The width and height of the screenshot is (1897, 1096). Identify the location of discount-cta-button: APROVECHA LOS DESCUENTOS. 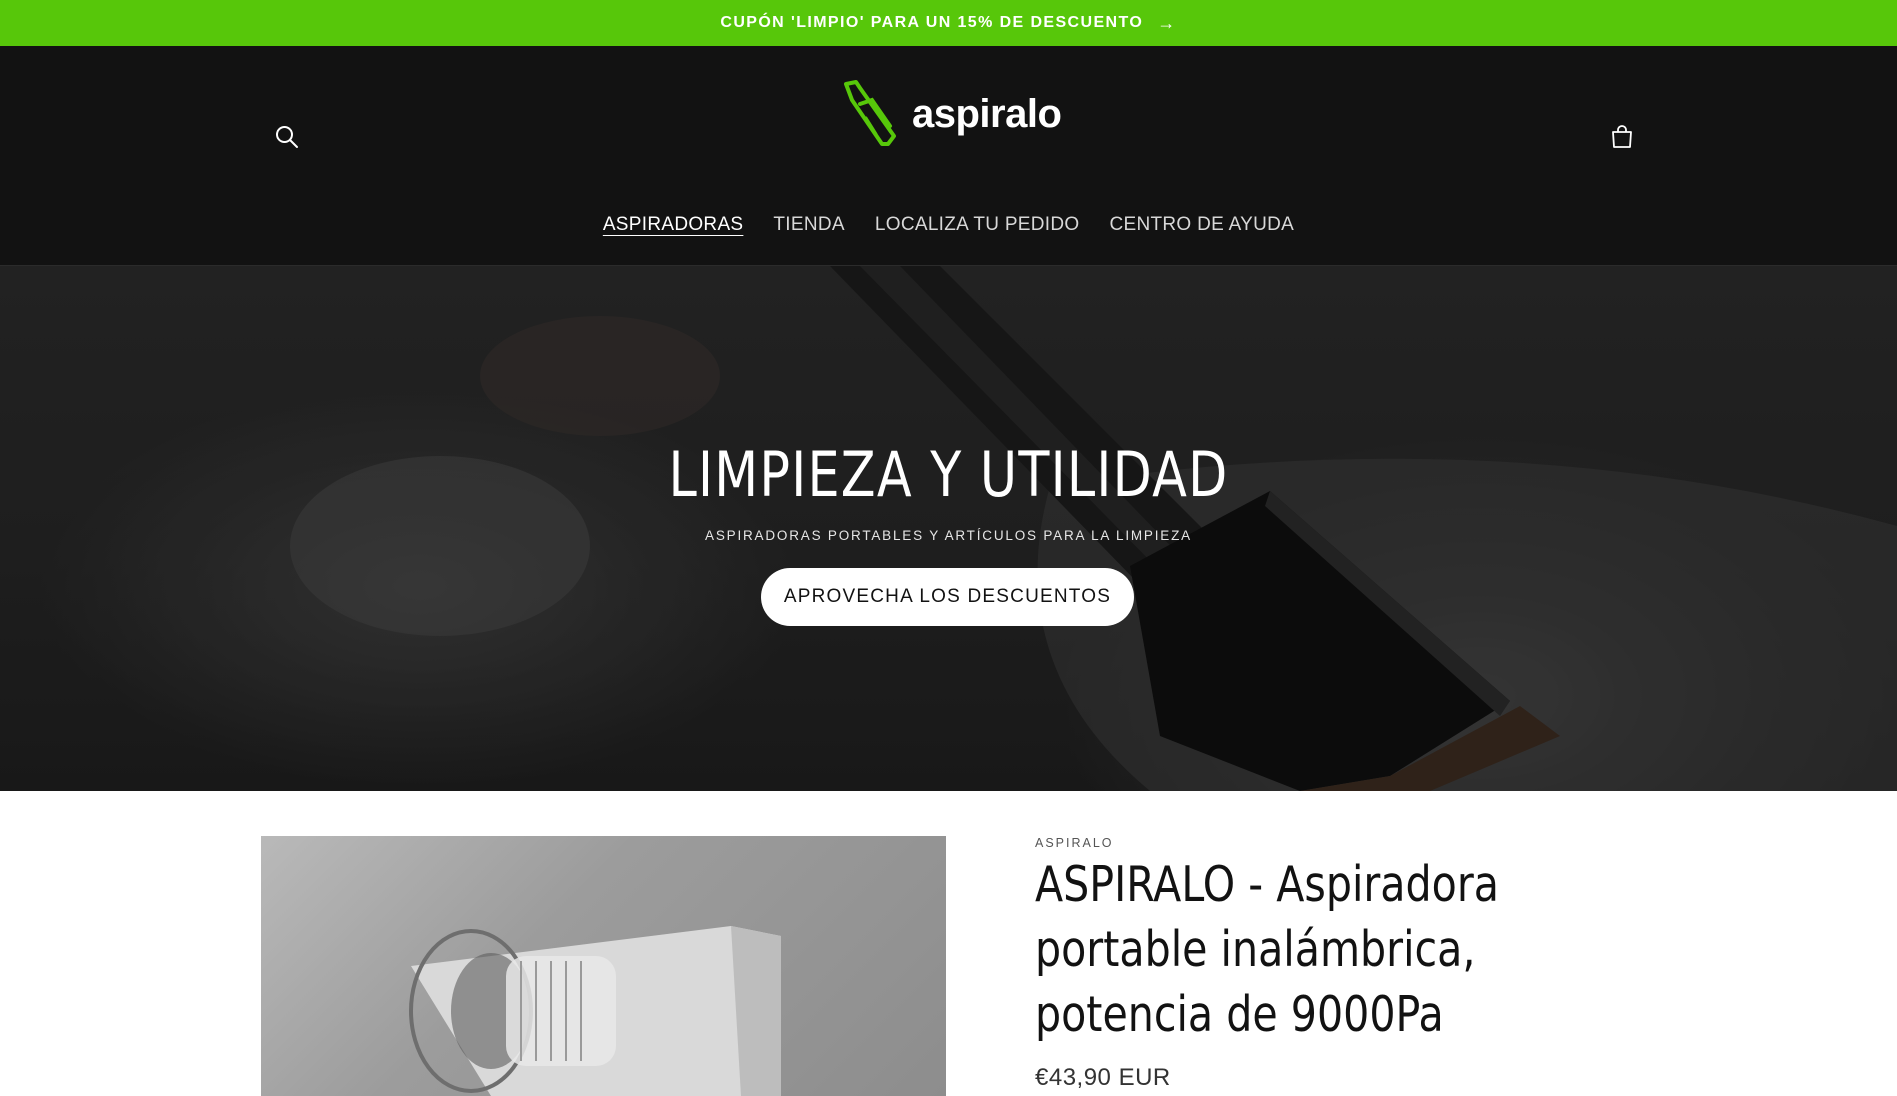
(947, 597).